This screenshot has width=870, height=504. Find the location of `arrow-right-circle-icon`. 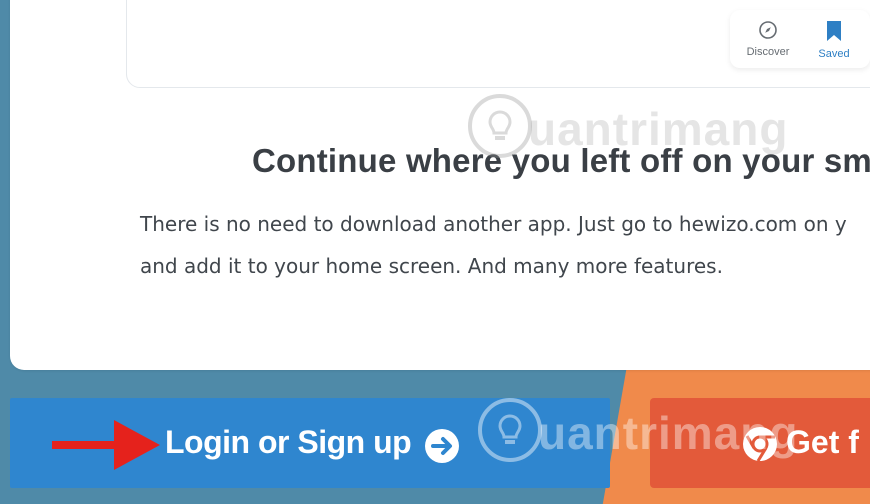

arrow-right-circle-icon is located at coordinates (442, 446).